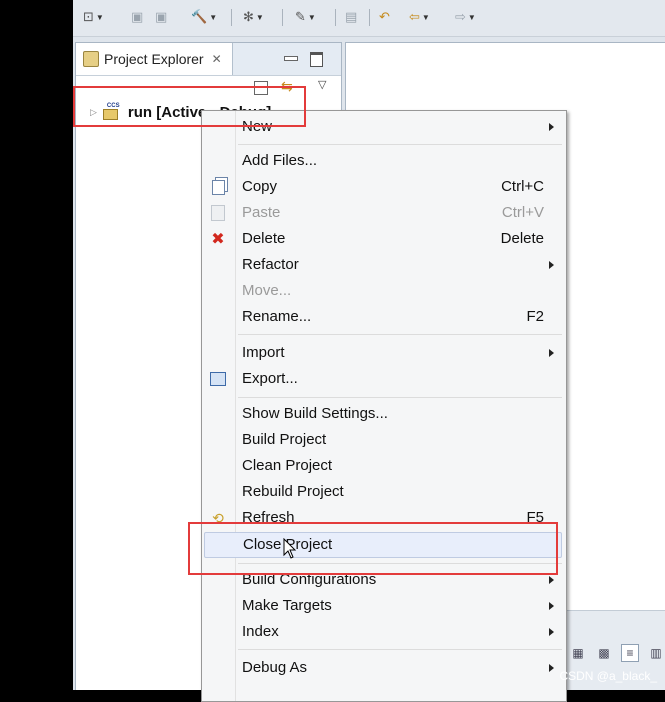 The height and width of the screenshot is (702, 665). What do you see at coordinates (287, 605) in the screenshot?
I see `menu-item-label: Make Targets` at bounding box center [287, 605].